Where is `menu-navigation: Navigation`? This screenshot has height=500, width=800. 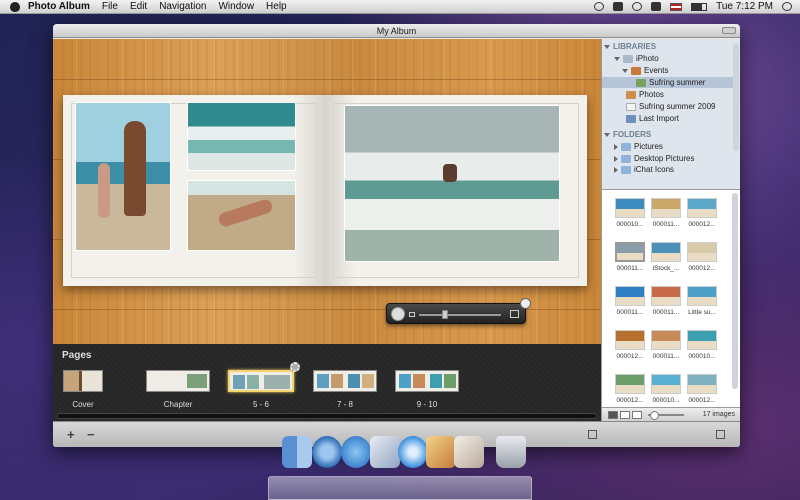 menu-navigation: Navigation is located at coordinates (182, 6).